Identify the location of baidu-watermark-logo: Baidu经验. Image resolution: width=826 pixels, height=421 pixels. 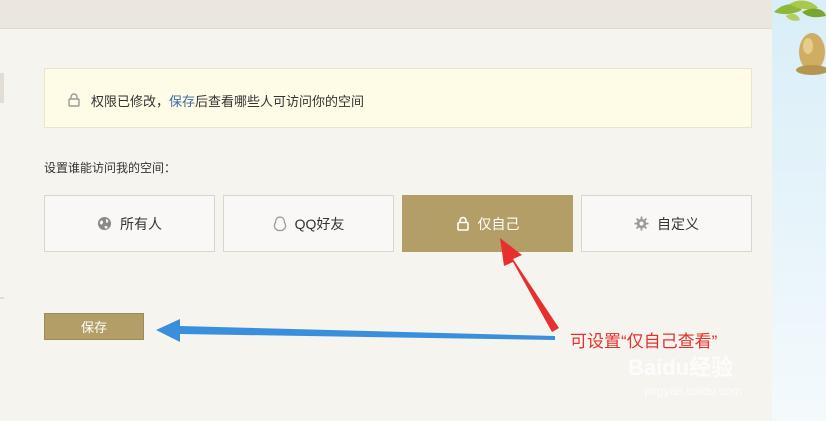
(681, 367).